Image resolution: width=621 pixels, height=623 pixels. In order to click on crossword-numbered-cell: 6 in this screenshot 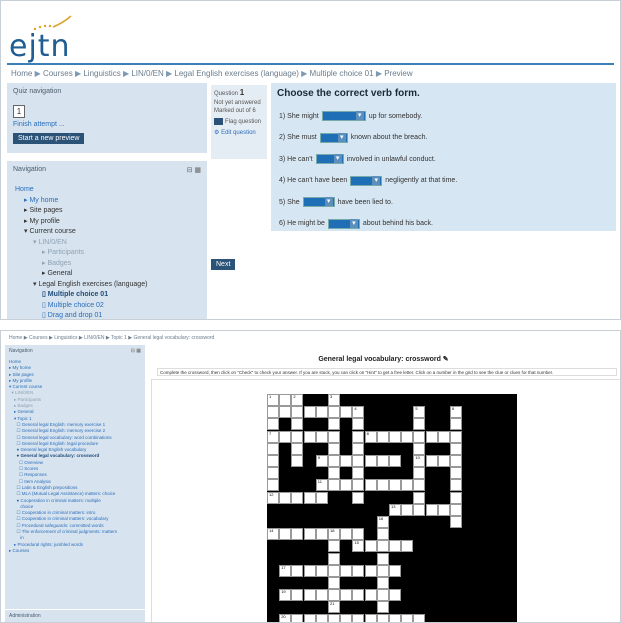, I will do `click(456, 412)`.